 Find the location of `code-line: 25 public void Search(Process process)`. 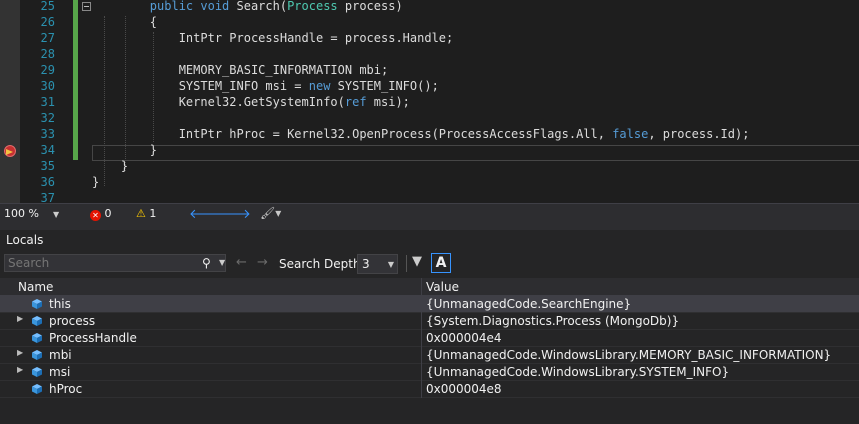

code-line: 25 public void Search(Process process) is located at coordinates (429, 7).